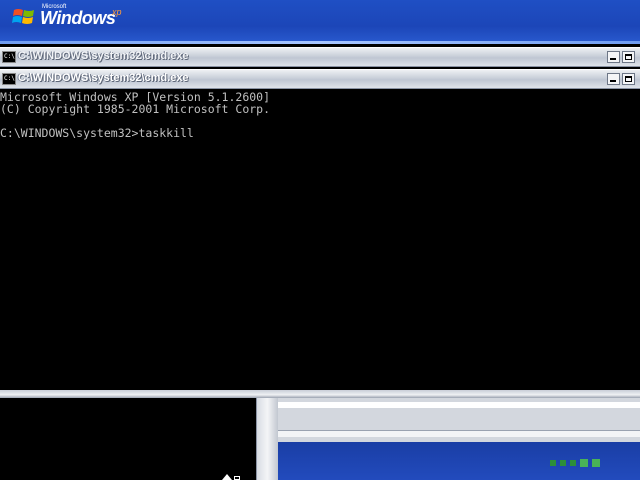 This screenshot has height=480, width=640. I want to click on back-cmd-window-titlebar: C:\ C:\WINDOWS\system32\cmd.exe, so click(320, 57).